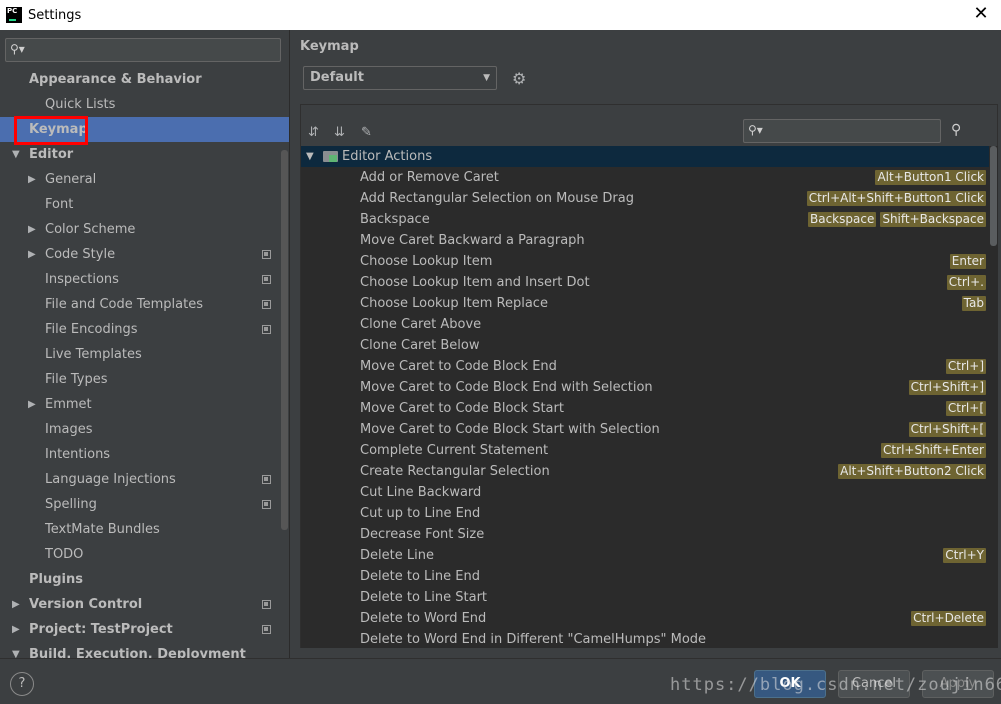  Describe the element at coordinates (387, 156) in the screenshot. I see `group-label: Editor Actions` at that location.